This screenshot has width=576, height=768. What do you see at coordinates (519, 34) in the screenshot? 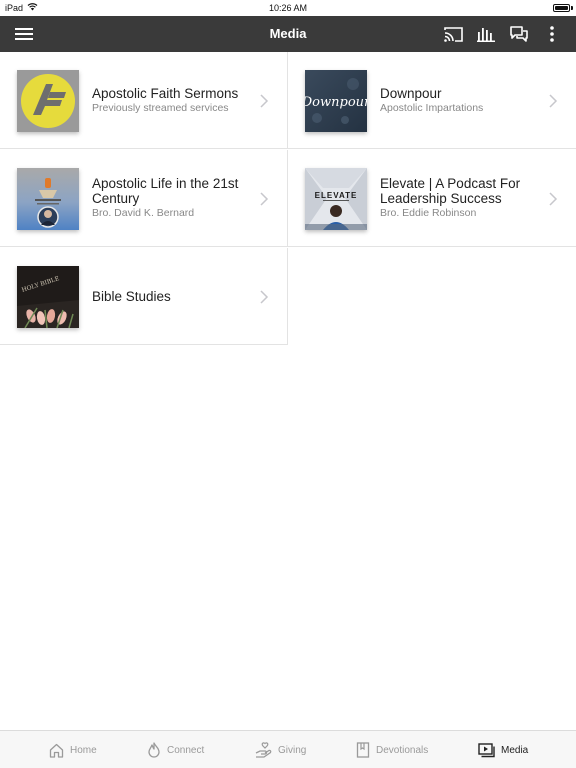
I see `chat-icon` at bounding box center [519, 34].